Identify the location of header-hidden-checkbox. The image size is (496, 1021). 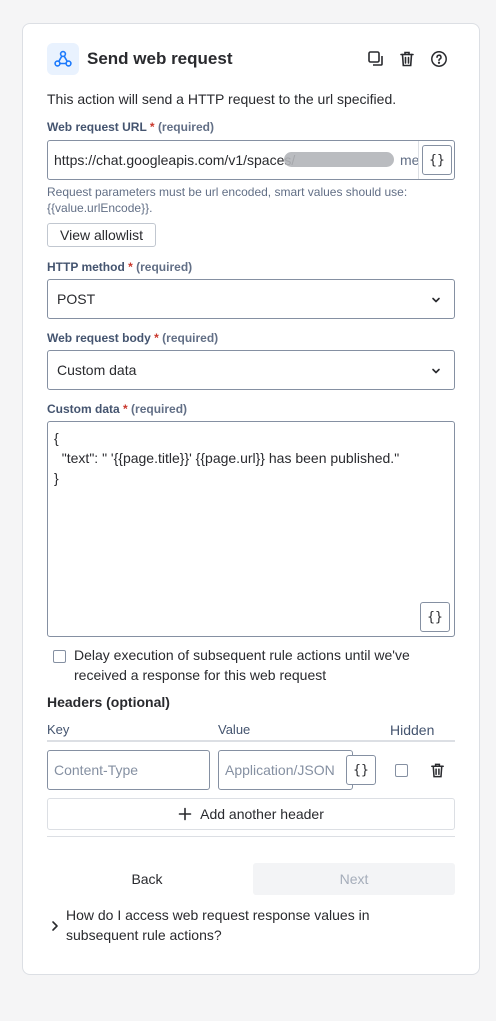
(401, 770).